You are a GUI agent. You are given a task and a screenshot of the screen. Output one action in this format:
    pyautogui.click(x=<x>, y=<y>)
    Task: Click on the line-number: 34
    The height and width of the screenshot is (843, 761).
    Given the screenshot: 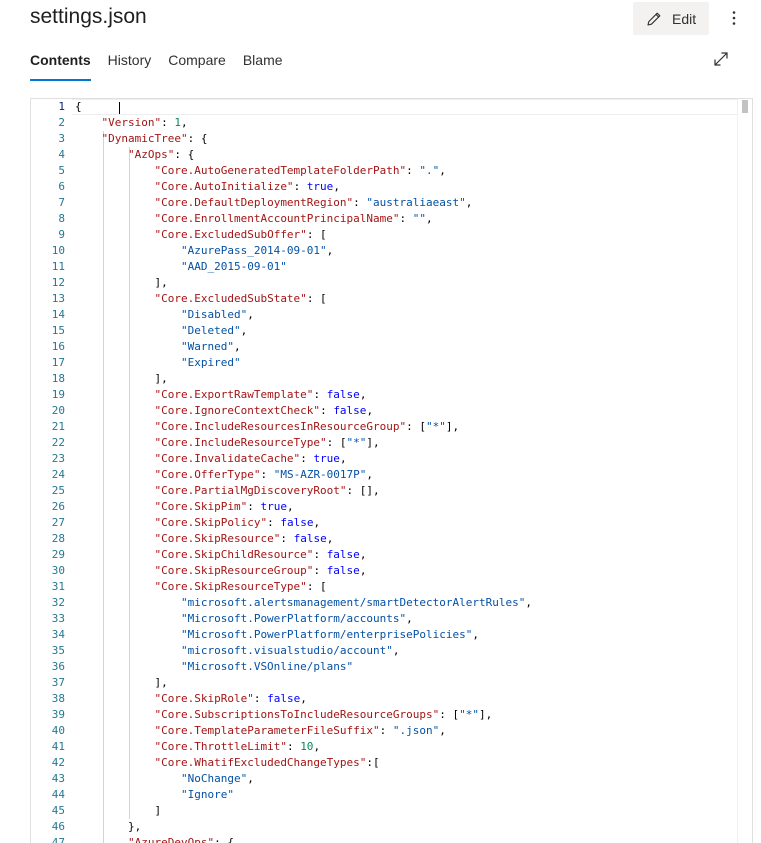 What is the action you would take?
    pyautogui.click(x=58, y=634)
    